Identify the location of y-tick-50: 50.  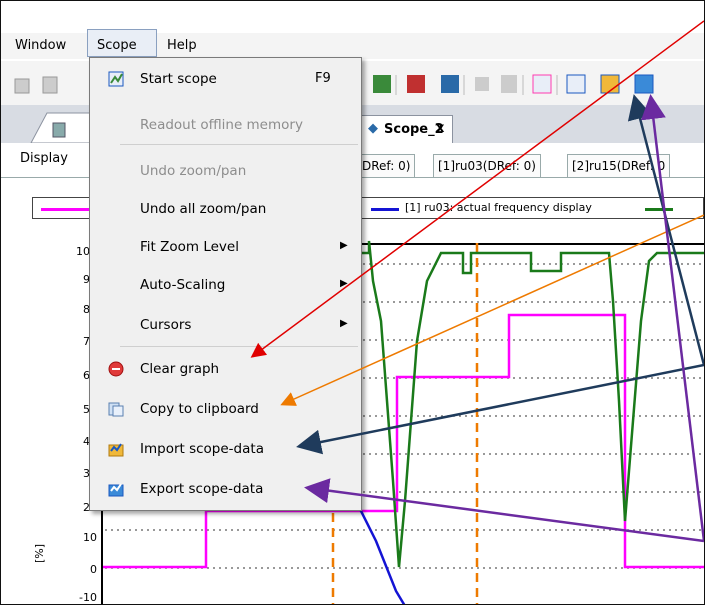
(67, 409).